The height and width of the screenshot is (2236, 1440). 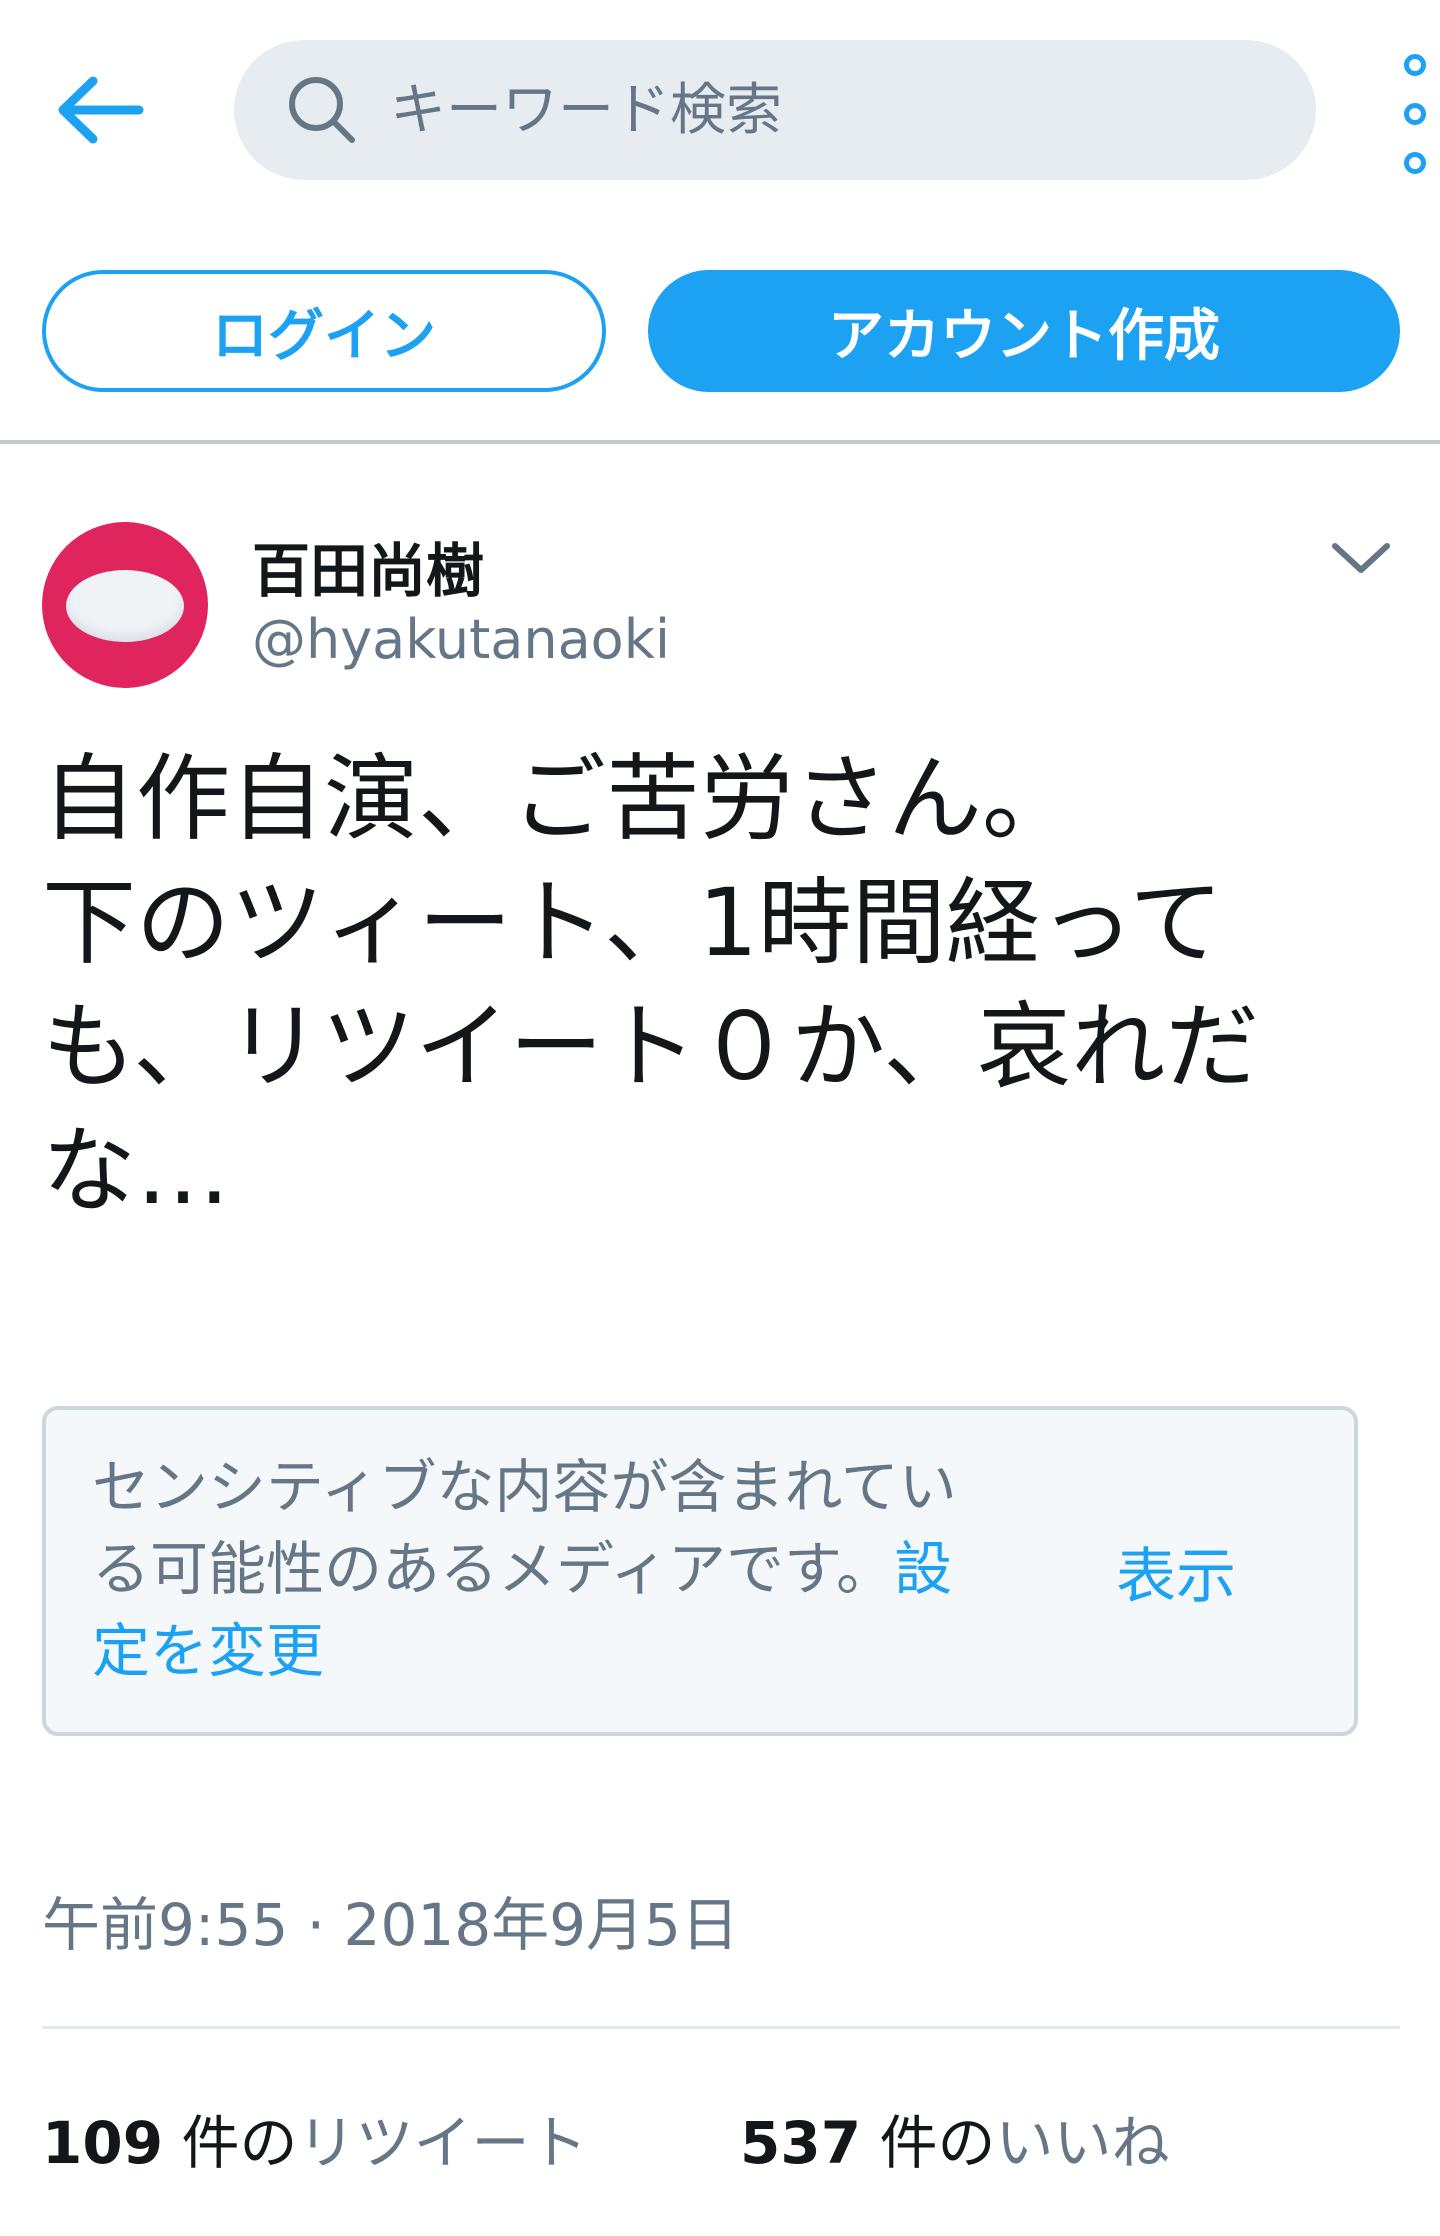 I want to click on create-account-button: アカウント作成, so click(x=1024, y=331).